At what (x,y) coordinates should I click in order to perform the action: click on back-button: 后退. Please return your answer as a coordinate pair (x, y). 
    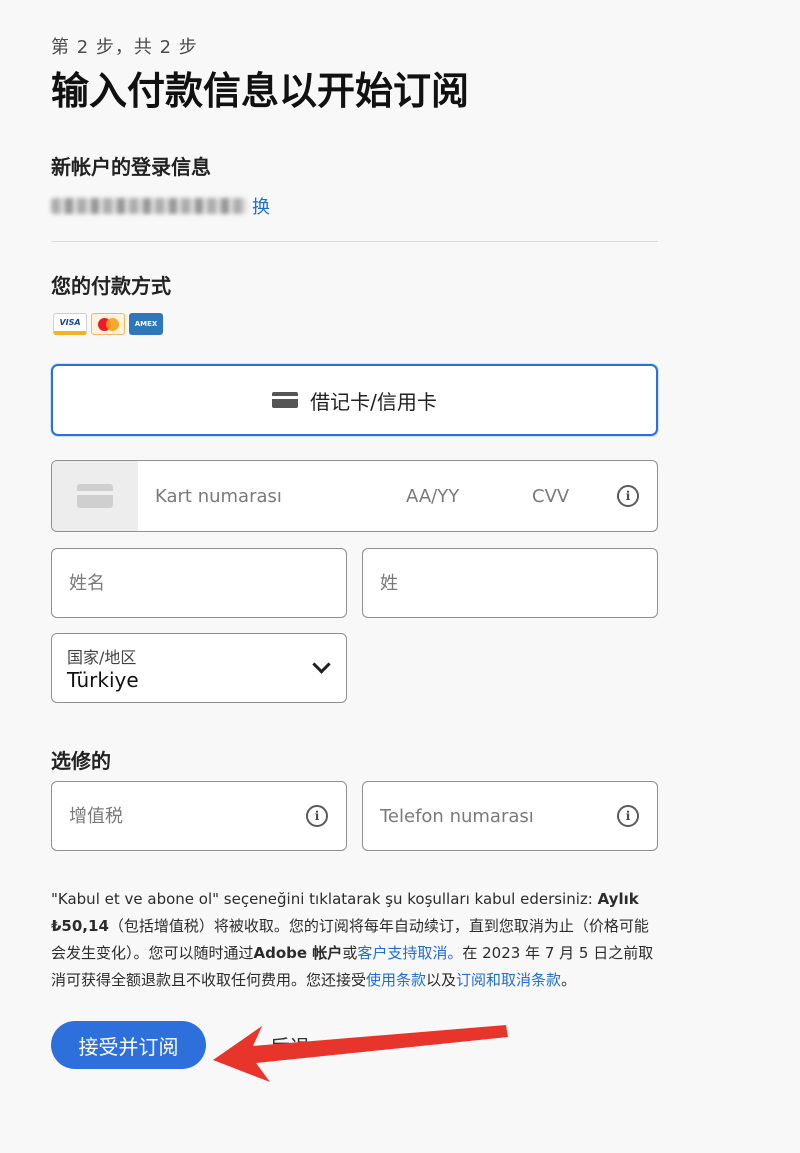
    Looking at the image, I should click on (290, 1045).